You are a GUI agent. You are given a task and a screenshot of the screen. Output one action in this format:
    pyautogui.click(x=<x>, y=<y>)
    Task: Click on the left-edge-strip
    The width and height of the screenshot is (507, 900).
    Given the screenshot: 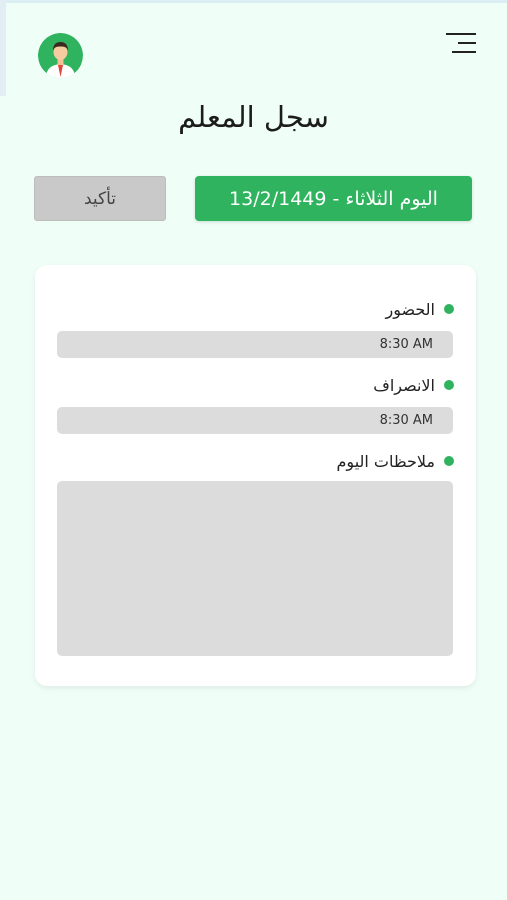 What is the action you would take?
    pyautogui.click(x=3, y=48)
    